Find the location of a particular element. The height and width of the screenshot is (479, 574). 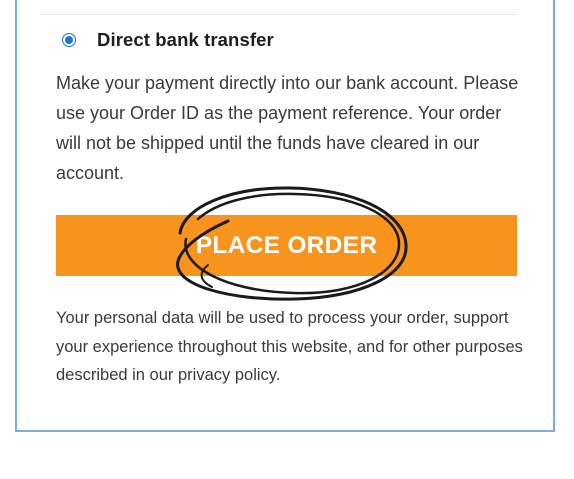

payment-method-direct-bank-transfer: Direct bank transfer is located at coordinates (168, 40).